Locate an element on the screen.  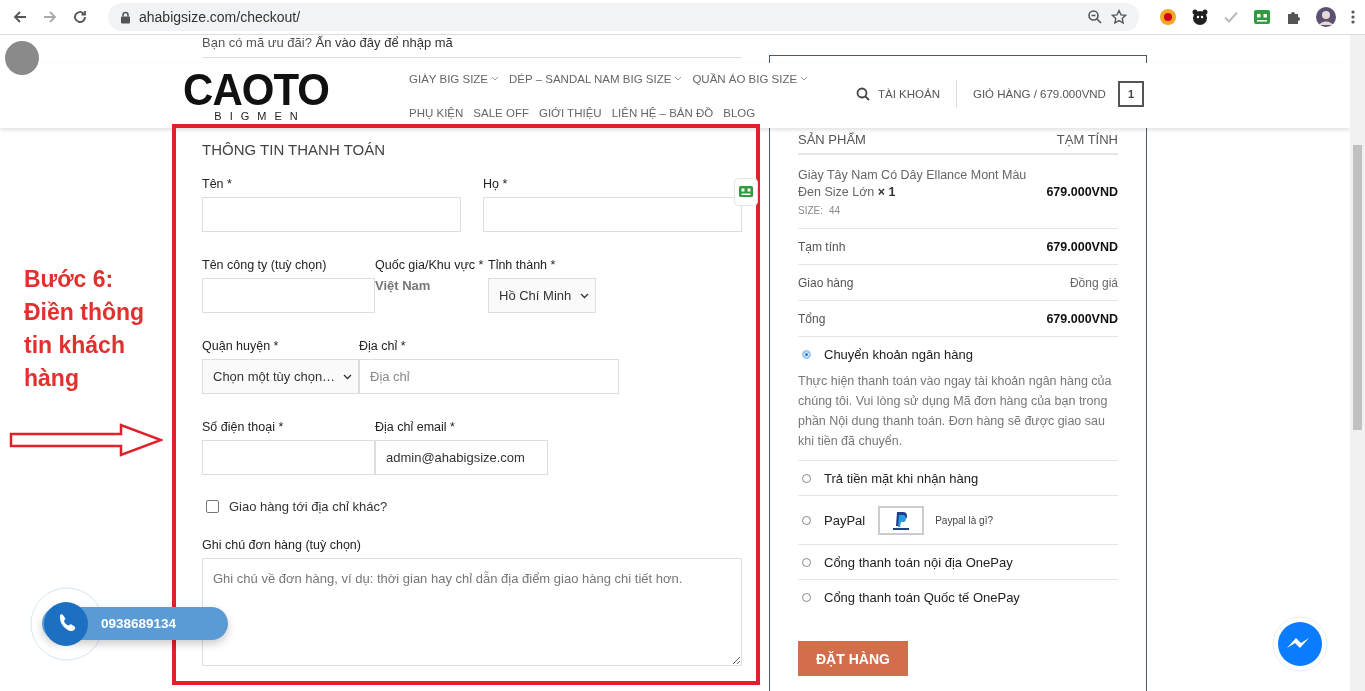
payment-option-label: Cổng thanh toán Quốc tế OnePay is located at coordinates (922, 597).